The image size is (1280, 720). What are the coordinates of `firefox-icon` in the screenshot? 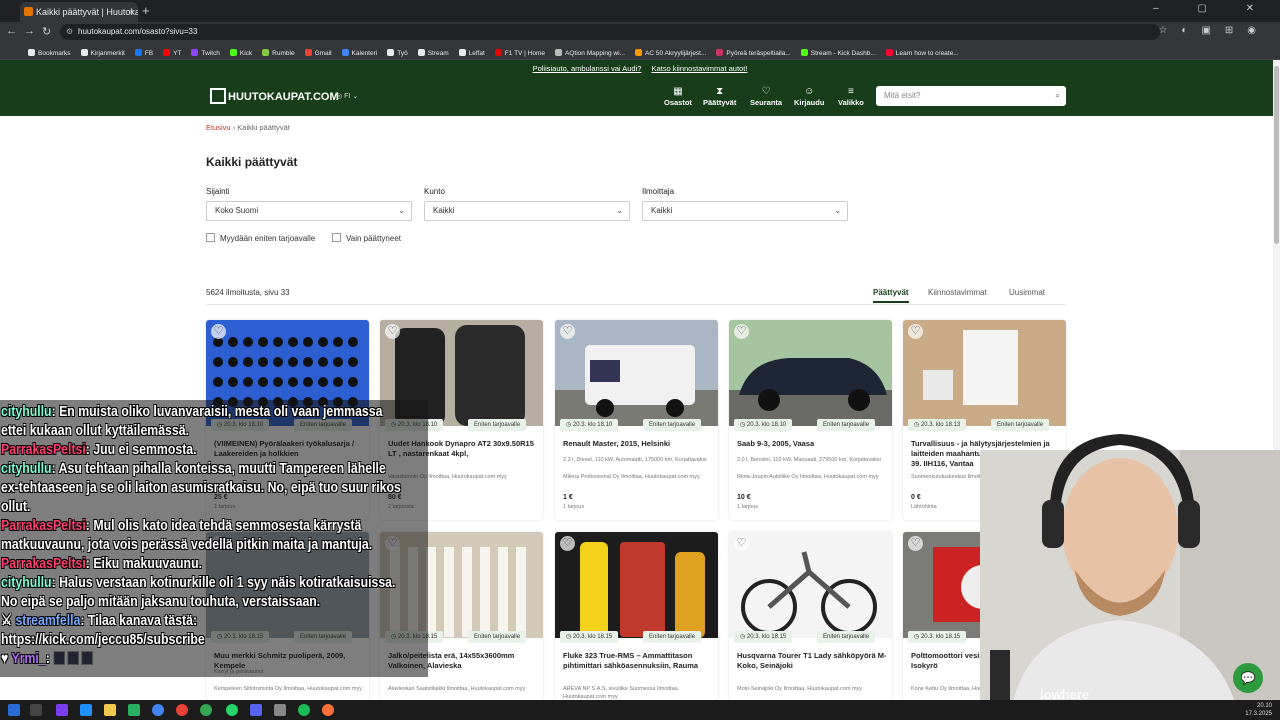 It's located at (328, 710).